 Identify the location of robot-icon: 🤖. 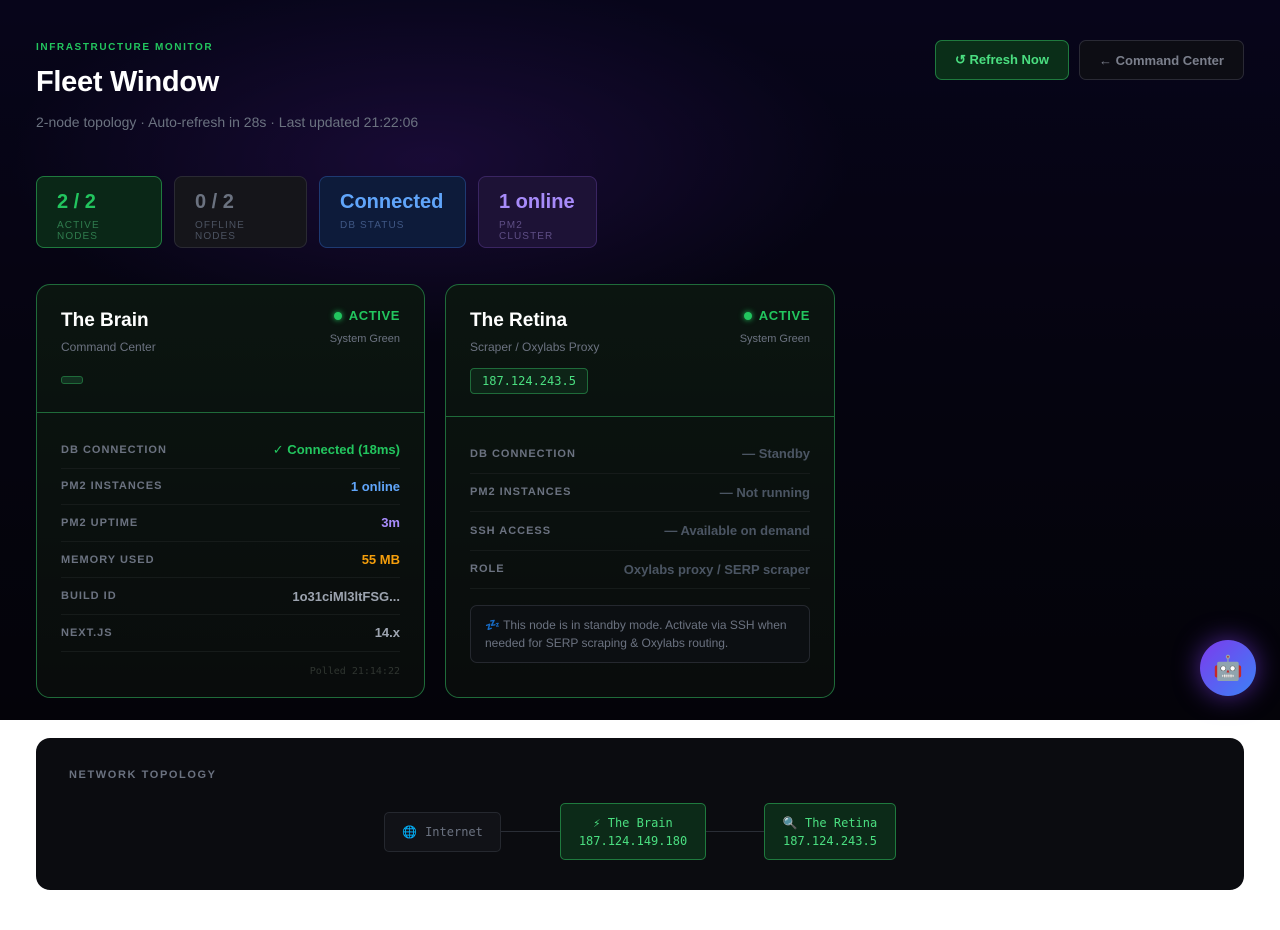
(1228, 668).